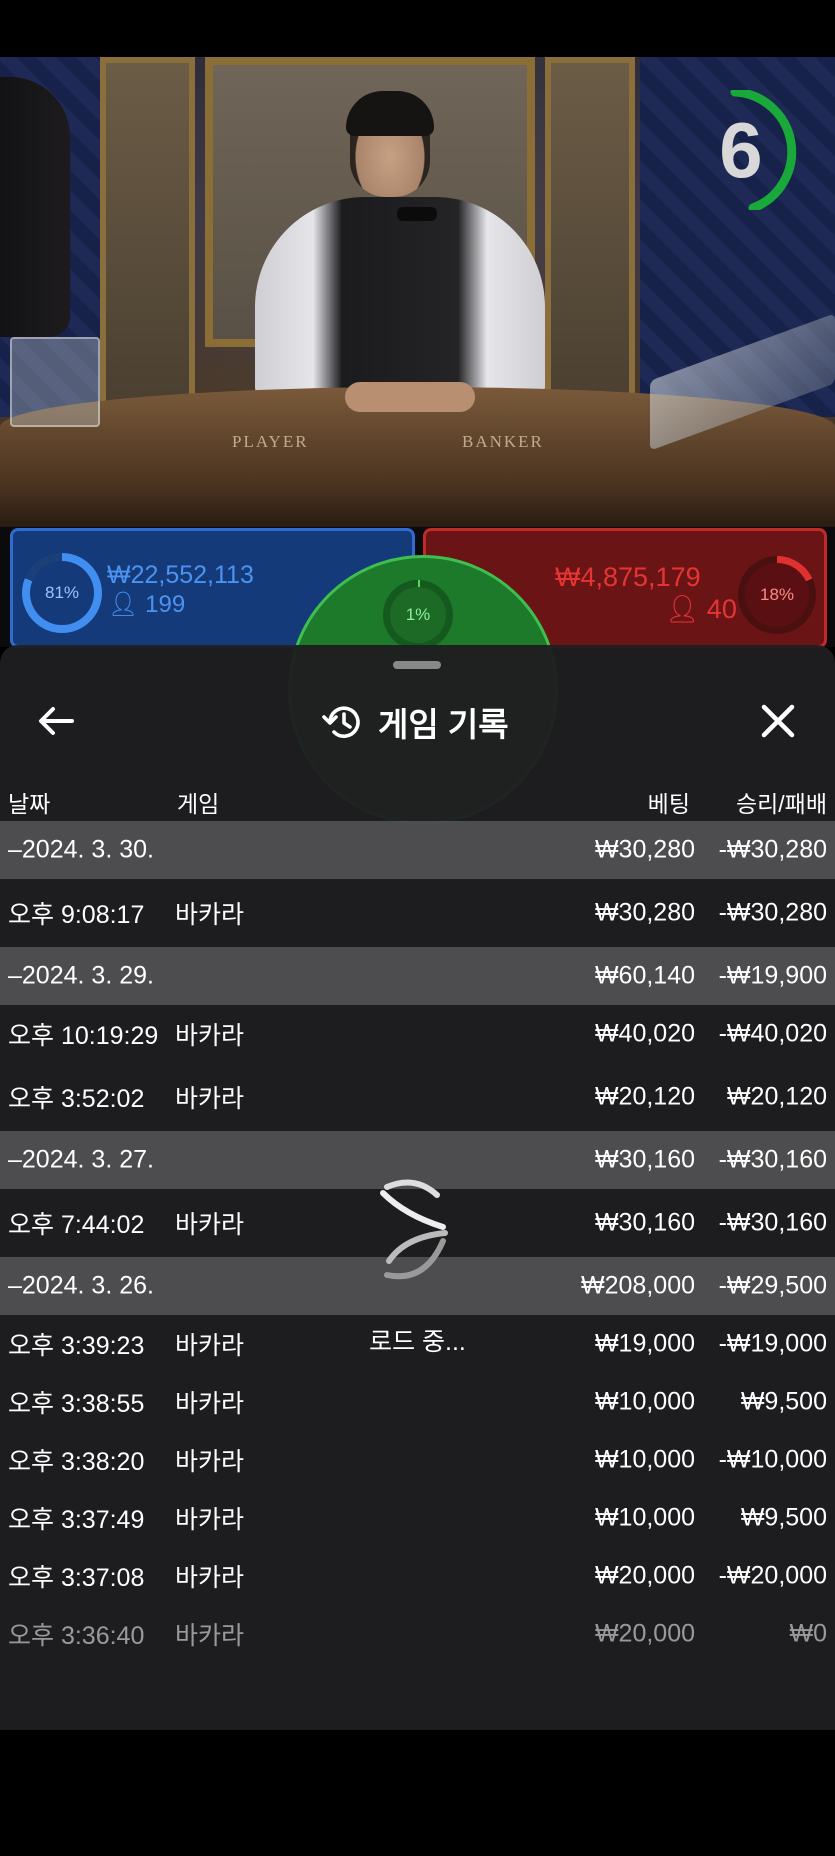  I want to click on banker-count-value: 40, so click(721, 609).